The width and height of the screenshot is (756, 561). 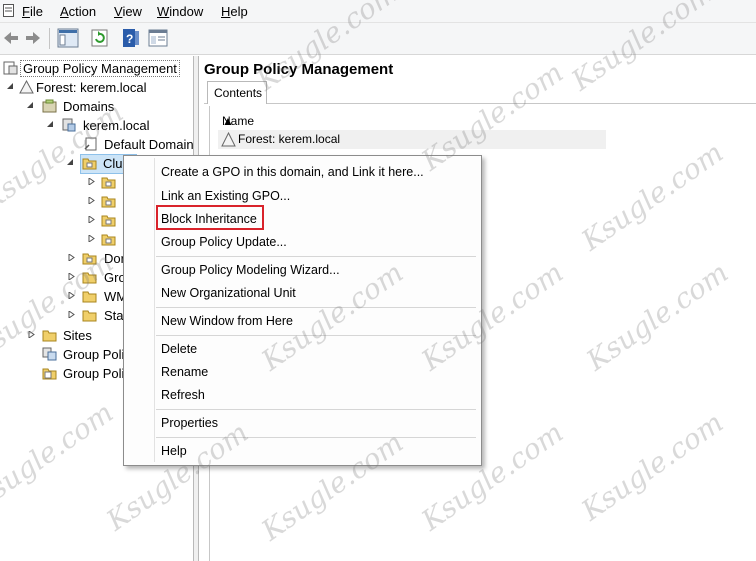 I want to click on tab-contents-label: Contents, so click(x=238, y=93).